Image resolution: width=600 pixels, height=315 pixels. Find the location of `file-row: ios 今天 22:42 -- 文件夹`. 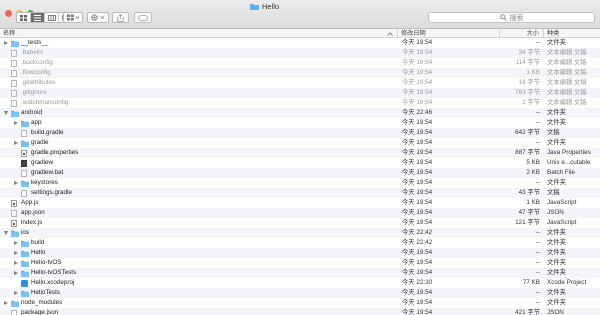

file-row: ios 今天 22:42 -- 文件夹 is located at coordinates (300, 233).